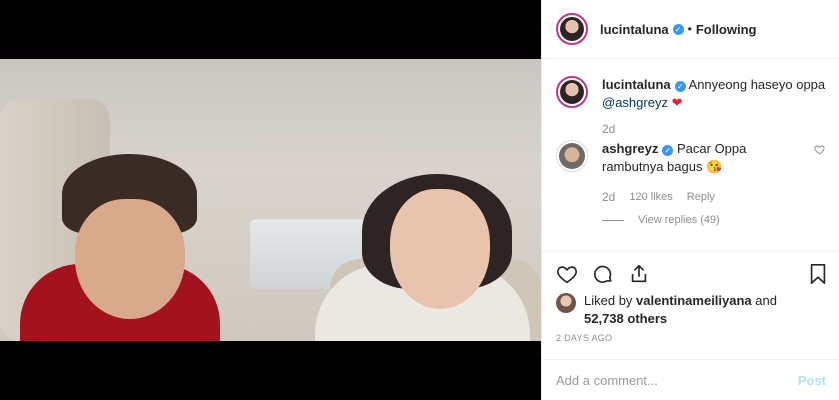 Image resolution: width=839 pixels, height=400 pixels. What do you see at coordinates (757, 84) in the screenshot?
I see `caption-body: Annyeong haseyo oppa` at bounding box center [757, 84].